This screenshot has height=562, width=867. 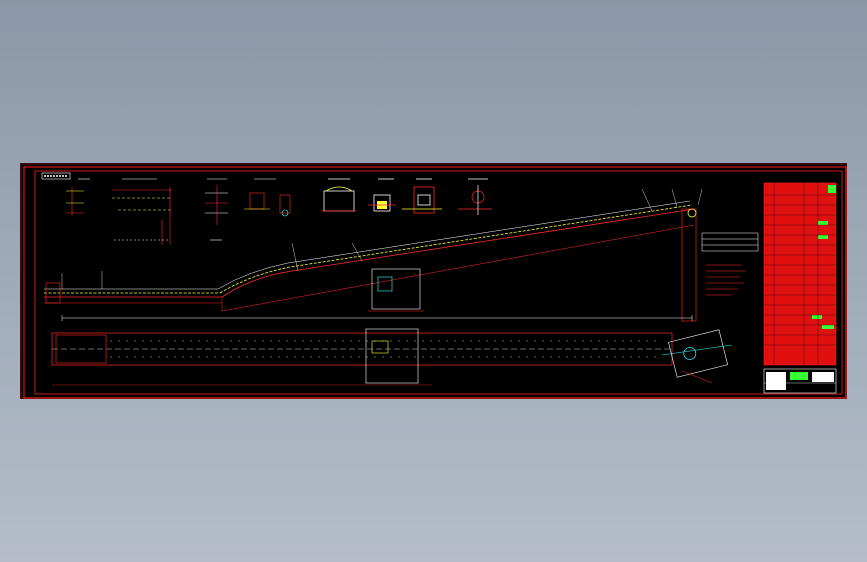 What do you see at coordinates (800, 274) in the screenshot?
I see `parts-list` at bounding box center [800, 274].